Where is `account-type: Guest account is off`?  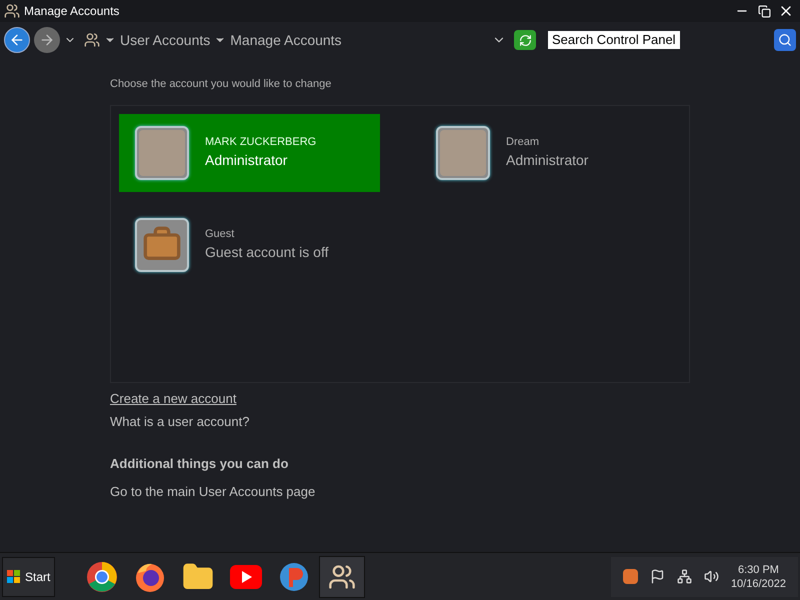 account-type: Guest account is off is located at coordinates (266, 252).